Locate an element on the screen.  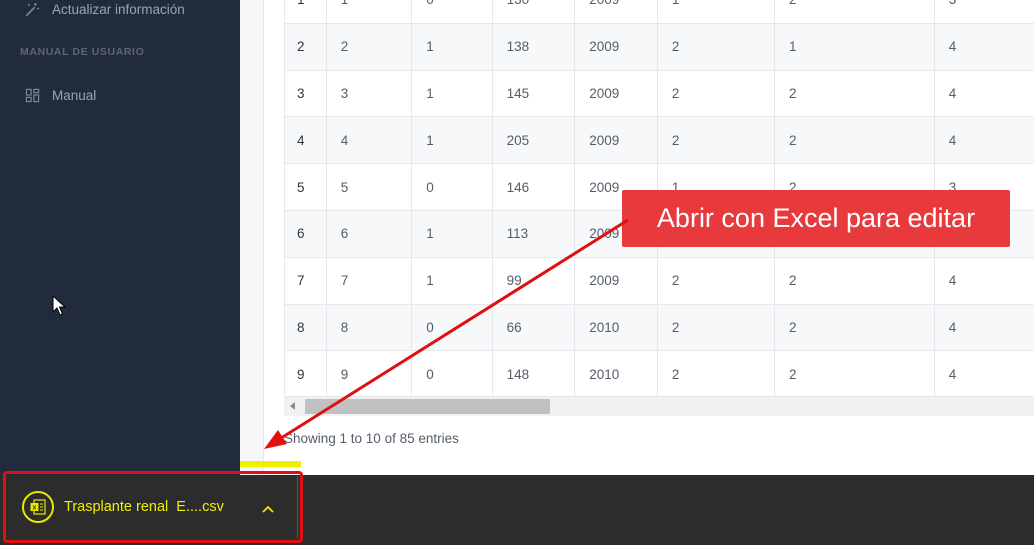
table-cell: 138 is located at coordinates (533, 46).